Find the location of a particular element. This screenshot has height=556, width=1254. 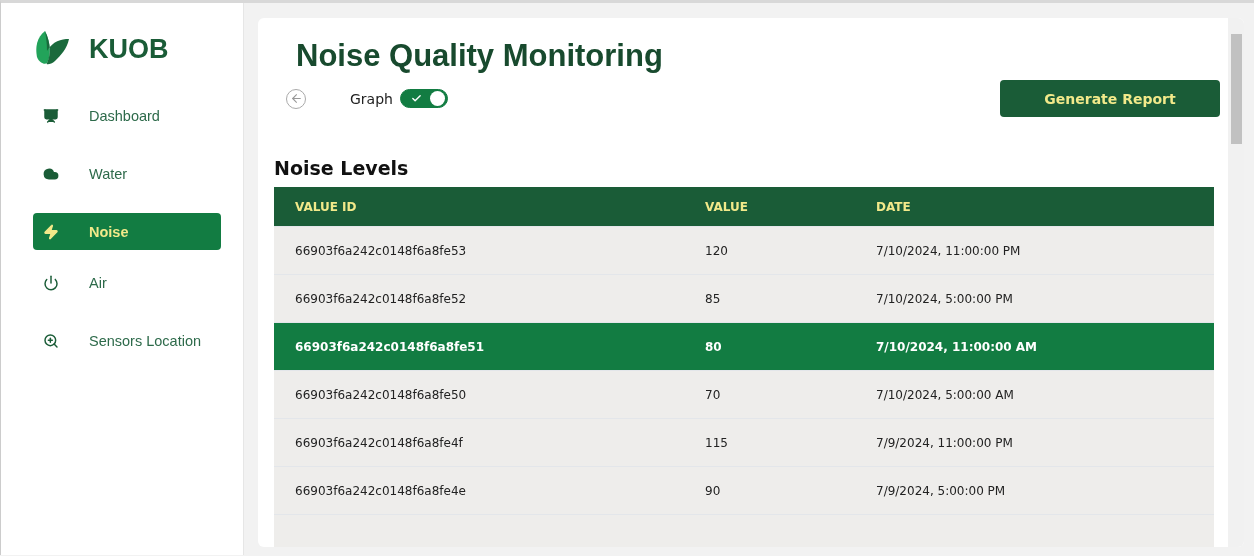

nav-item: Dashboard is located at coordinates (127, 115).